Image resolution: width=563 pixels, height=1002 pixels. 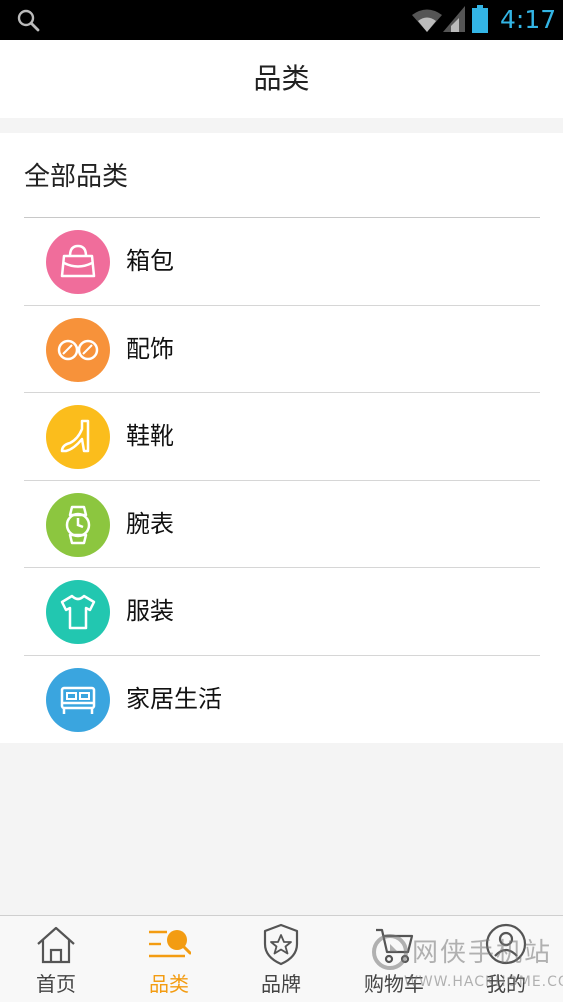 What do you see at coordinates (78, 699) in the screenshot?
I see `bed-icon` at bounding box center [78, 699].